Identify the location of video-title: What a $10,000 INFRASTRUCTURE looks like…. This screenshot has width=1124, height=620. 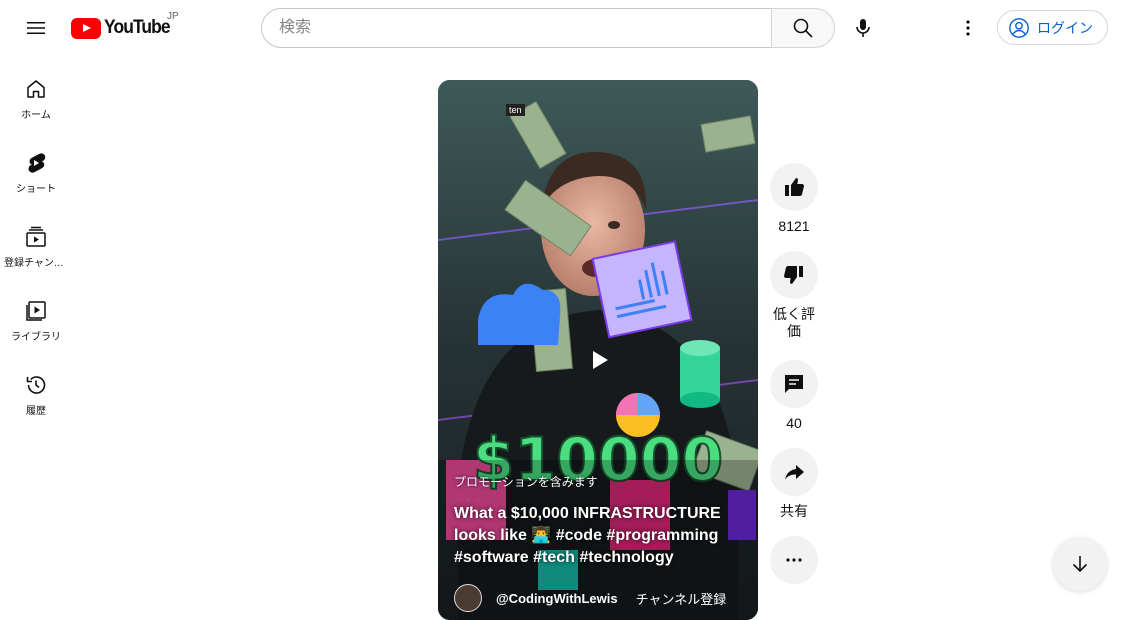
(594, 536).